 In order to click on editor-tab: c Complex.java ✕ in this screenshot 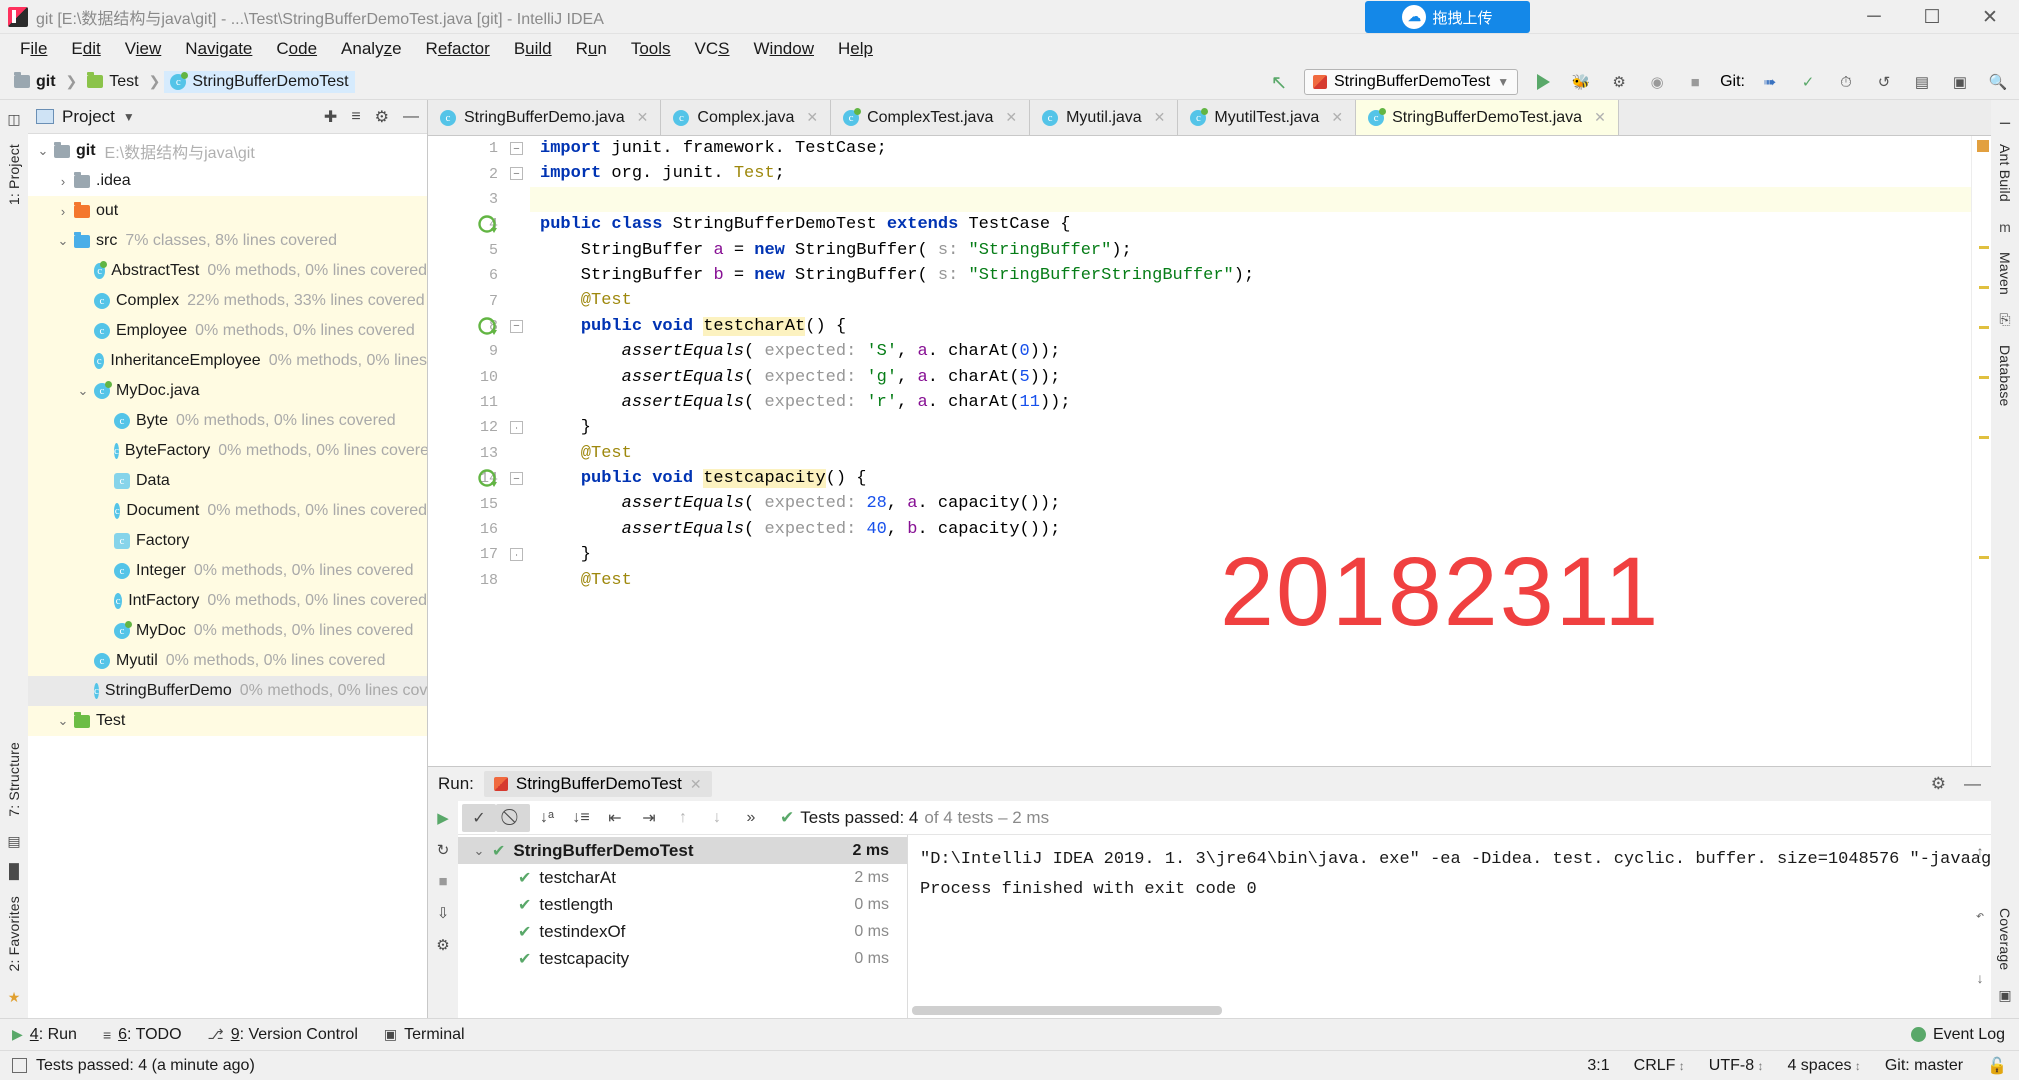, I will do `click(746, 117)`.